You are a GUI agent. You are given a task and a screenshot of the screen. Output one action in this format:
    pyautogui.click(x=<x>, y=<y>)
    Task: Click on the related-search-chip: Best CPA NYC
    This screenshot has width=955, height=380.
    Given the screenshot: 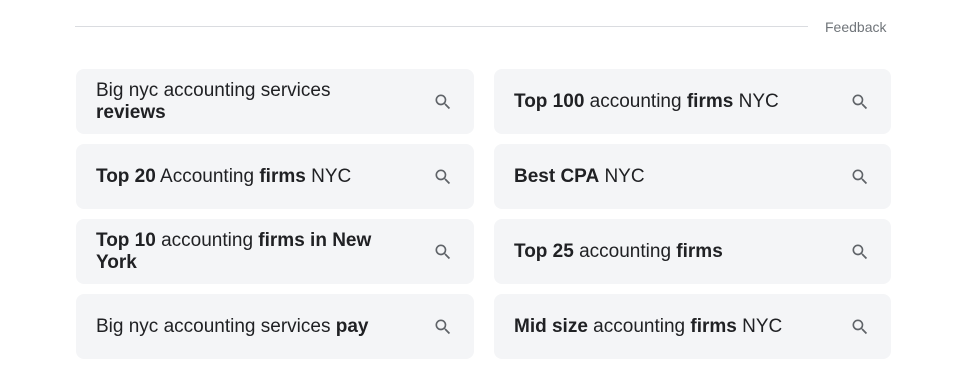 What is the action you would take?
    pyautogui.click(x=692, y=176)
    